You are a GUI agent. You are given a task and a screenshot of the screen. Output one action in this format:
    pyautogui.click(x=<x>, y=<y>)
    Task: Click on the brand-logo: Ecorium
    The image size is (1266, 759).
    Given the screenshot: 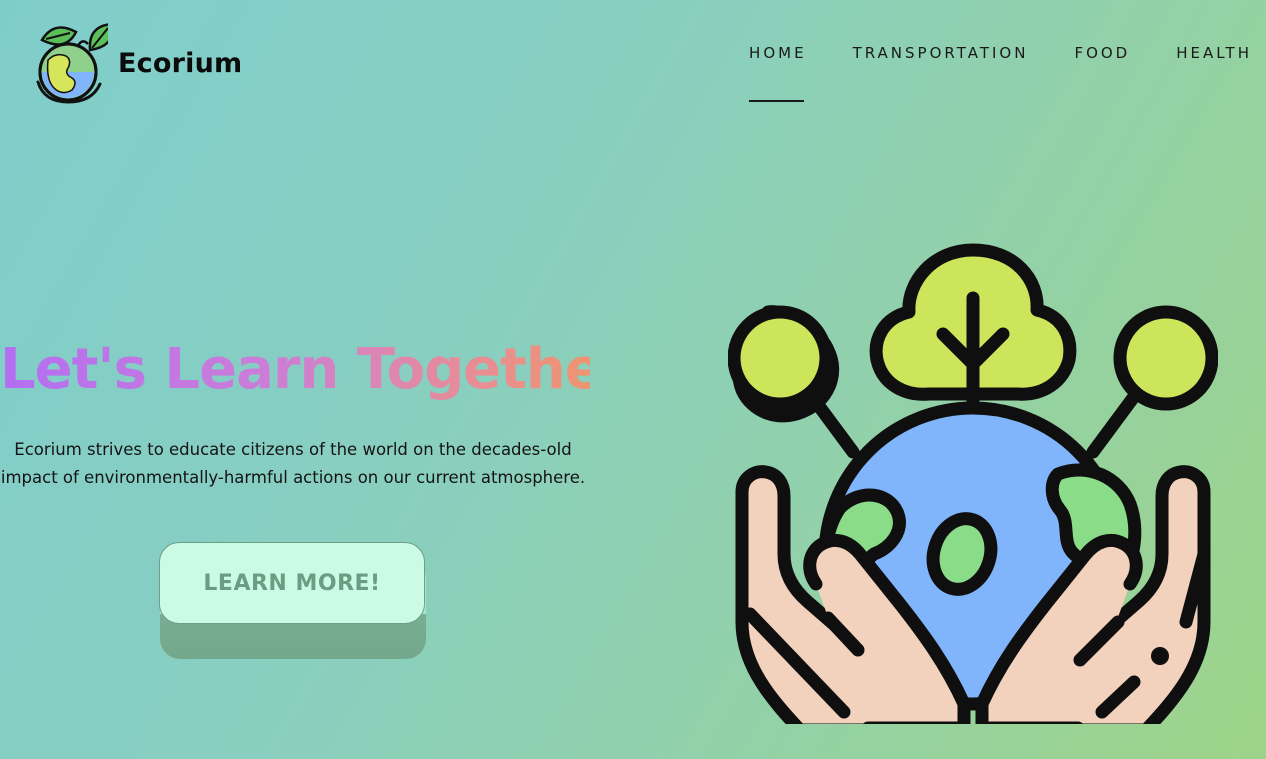 What is the action you would take?
    pyautogui.click(x=138, y=62)
    